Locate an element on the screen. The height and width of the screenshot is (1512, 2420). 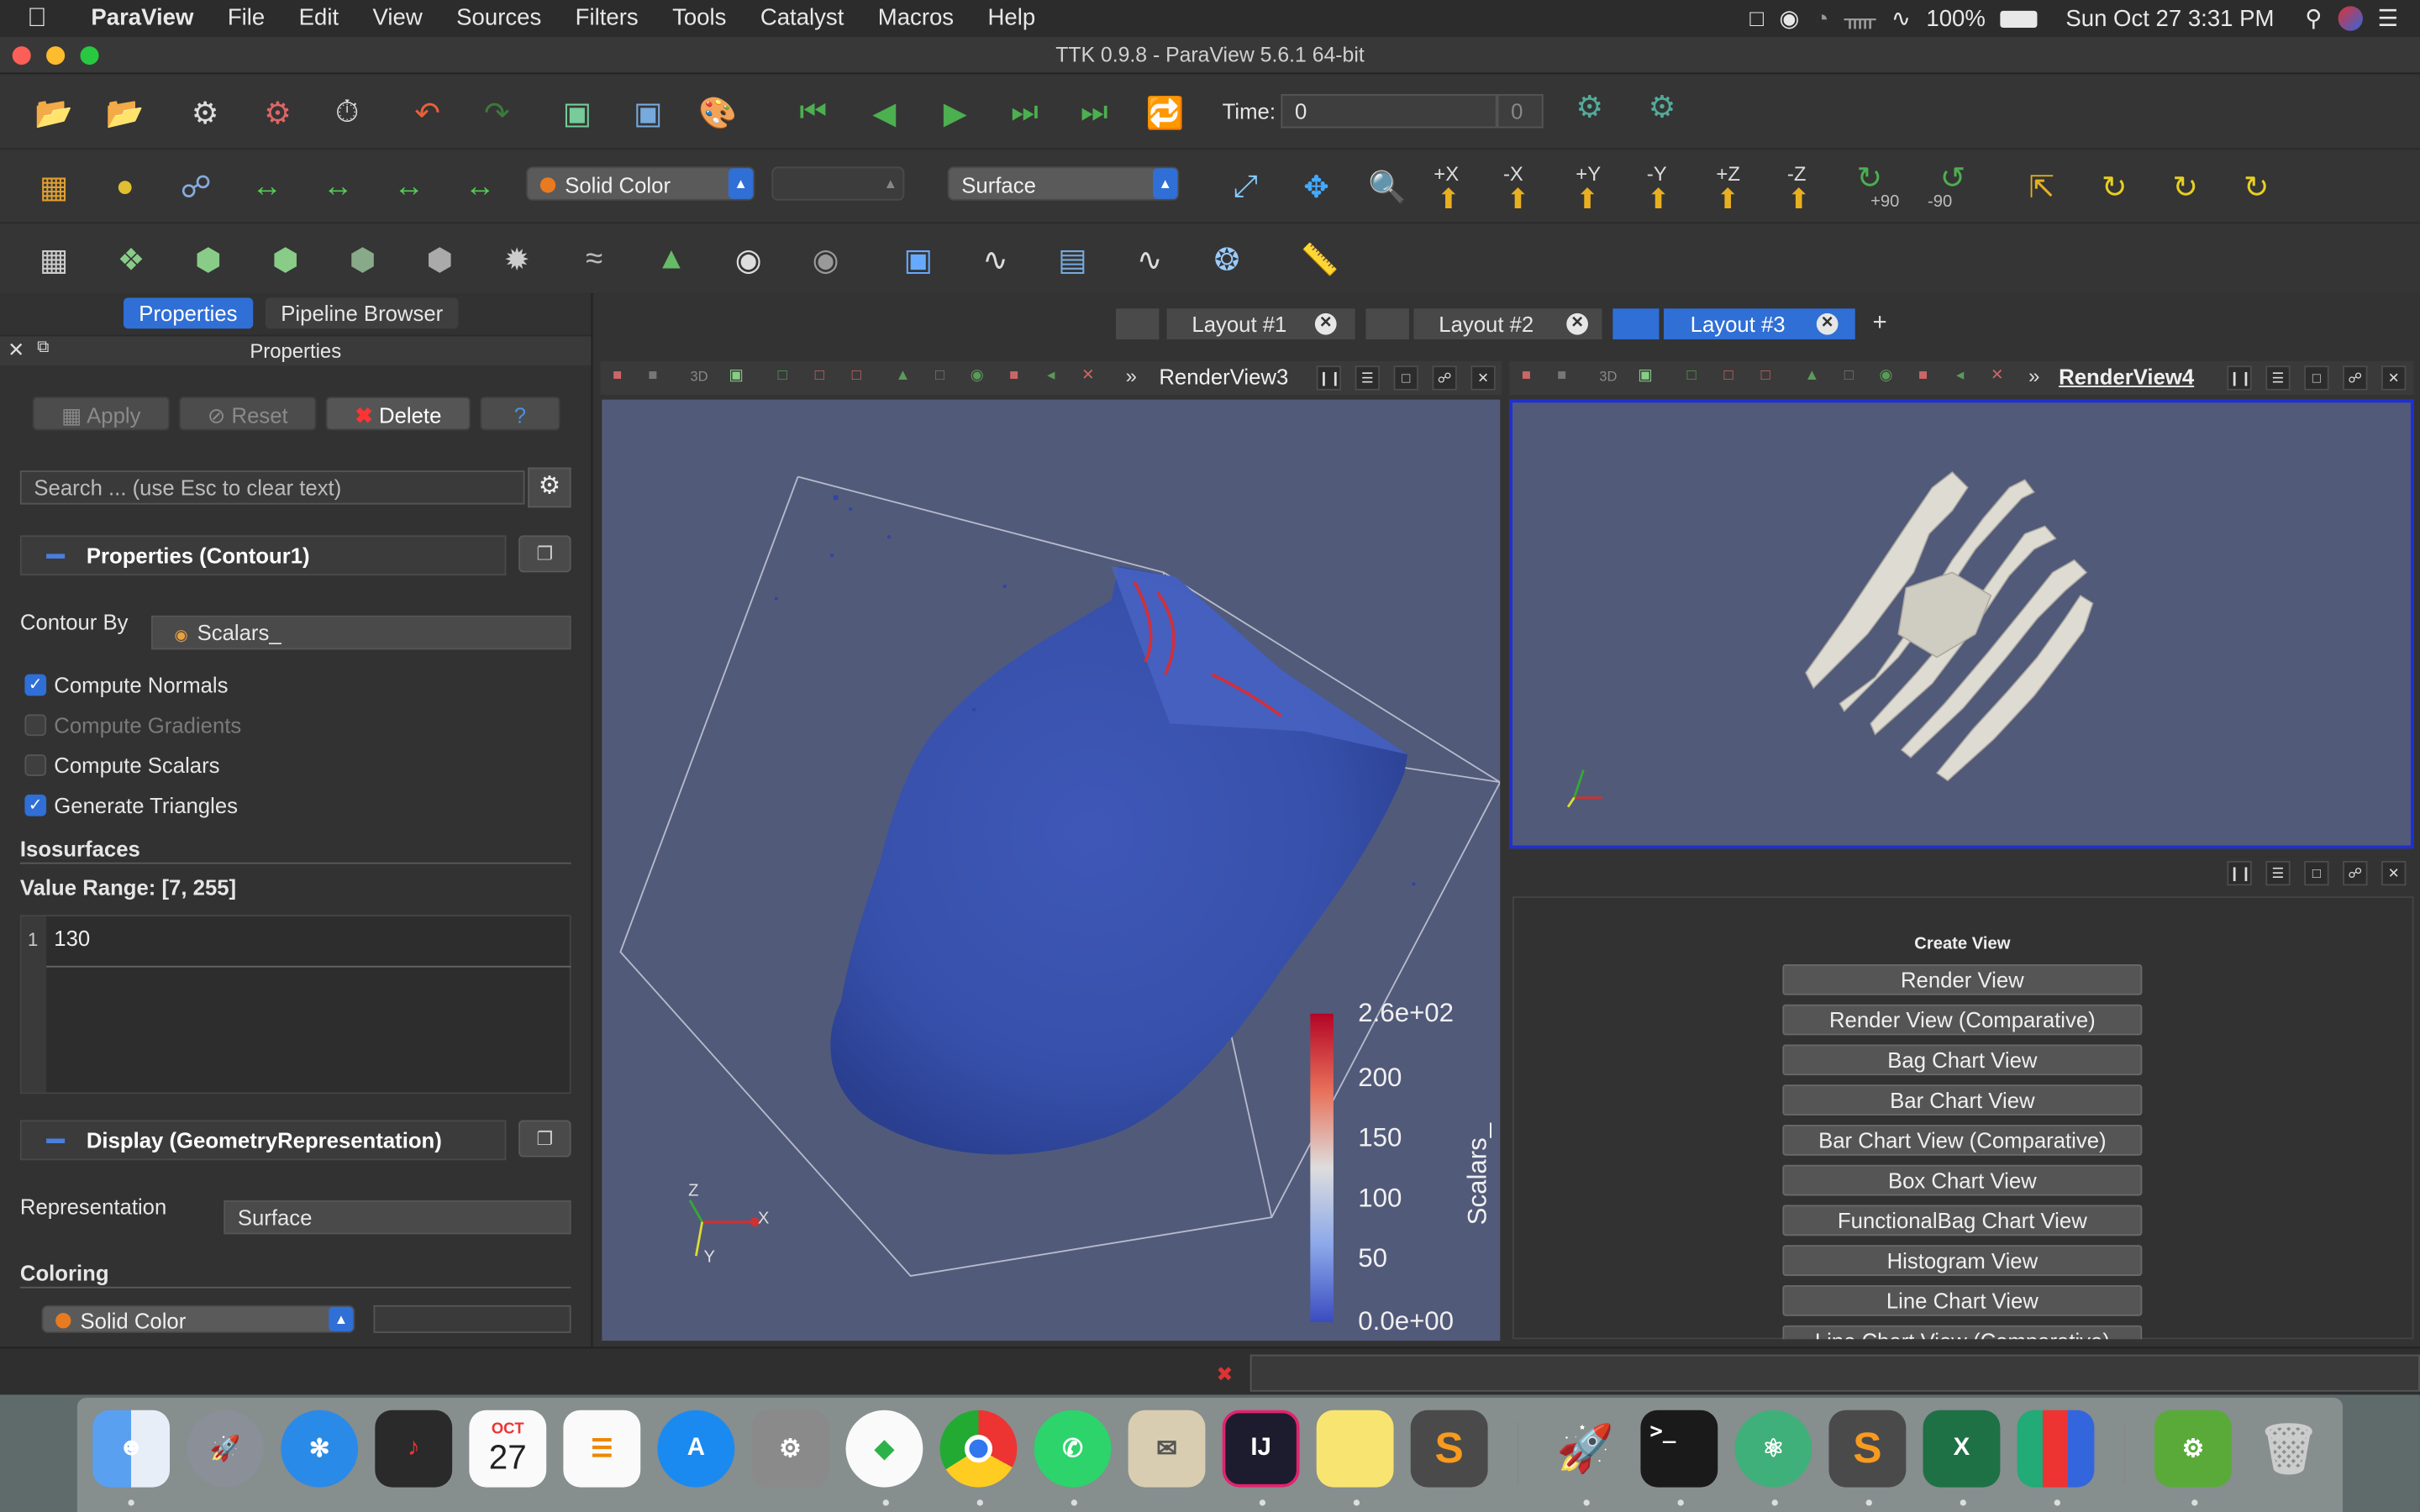
copy-display-icon: ❐ is located at coordinates (544, 1139).